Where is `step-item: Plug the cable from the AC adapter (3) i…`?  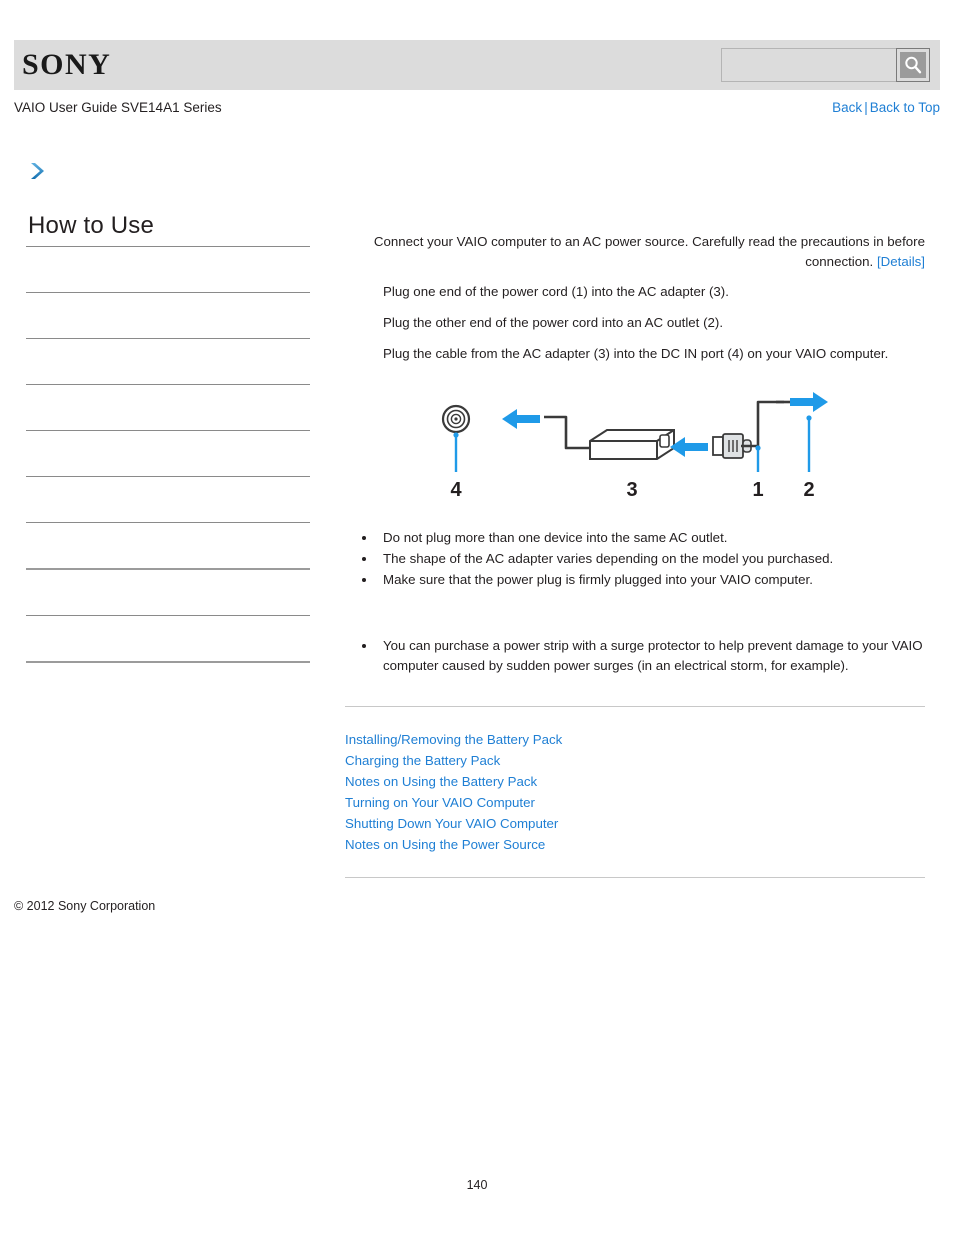
step-item: Plug the cable from the AC adapter (3) i… is located at coordinates (636, 353).